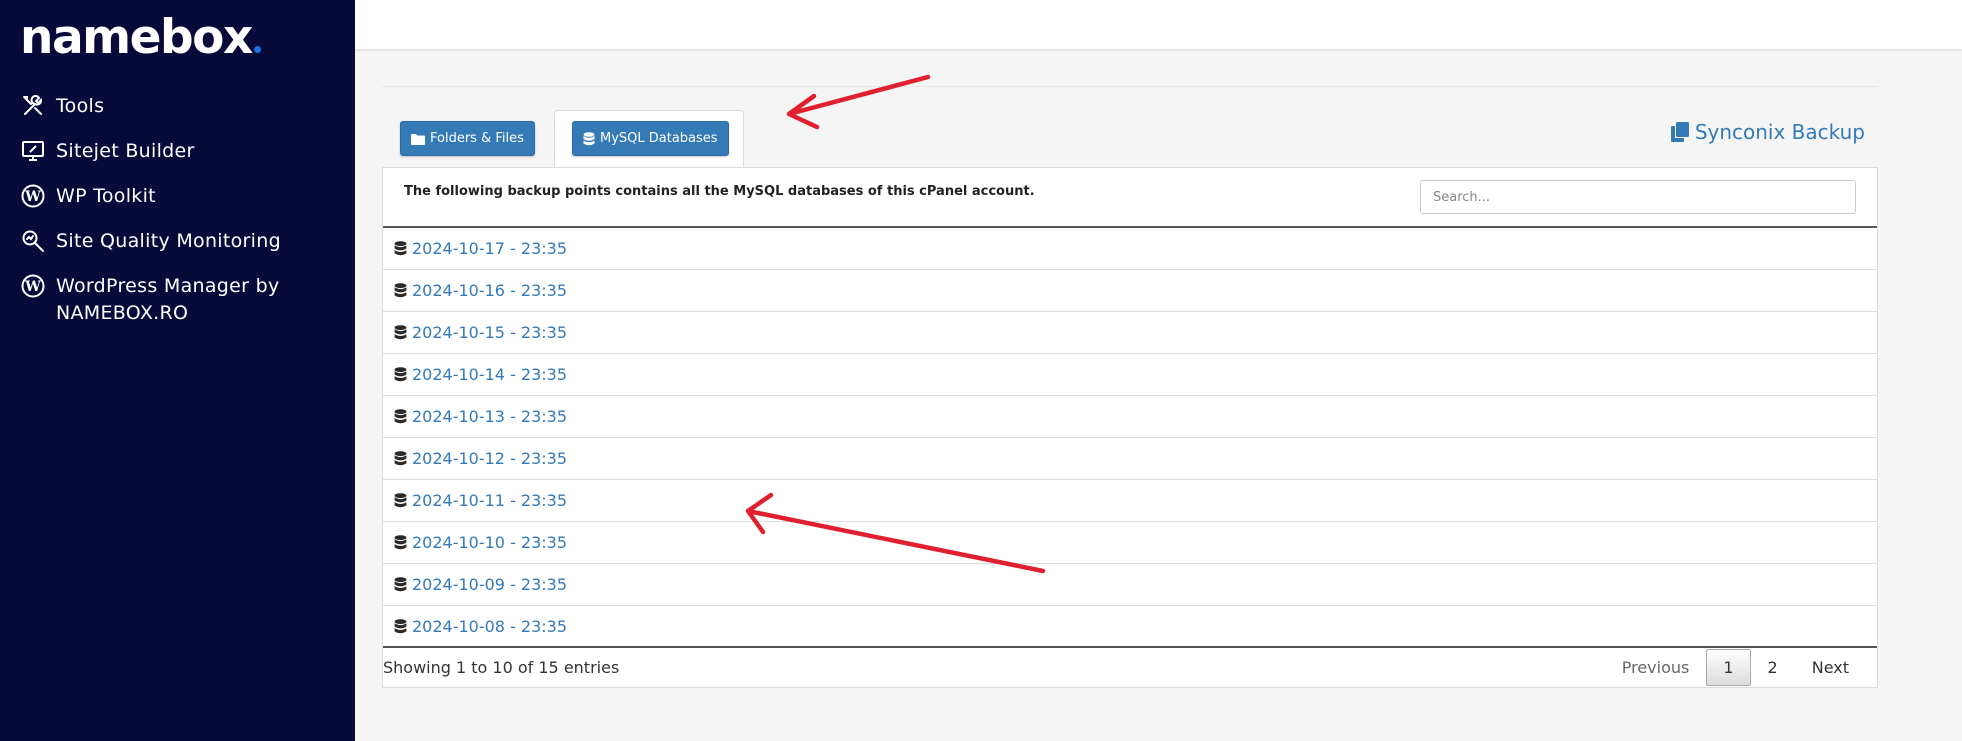 The image size is (1962, 741). Describe the element at coordinates (1130, 375) in the screenshot. I see `table-row: 2024-10-14 - 23:35` at that location.